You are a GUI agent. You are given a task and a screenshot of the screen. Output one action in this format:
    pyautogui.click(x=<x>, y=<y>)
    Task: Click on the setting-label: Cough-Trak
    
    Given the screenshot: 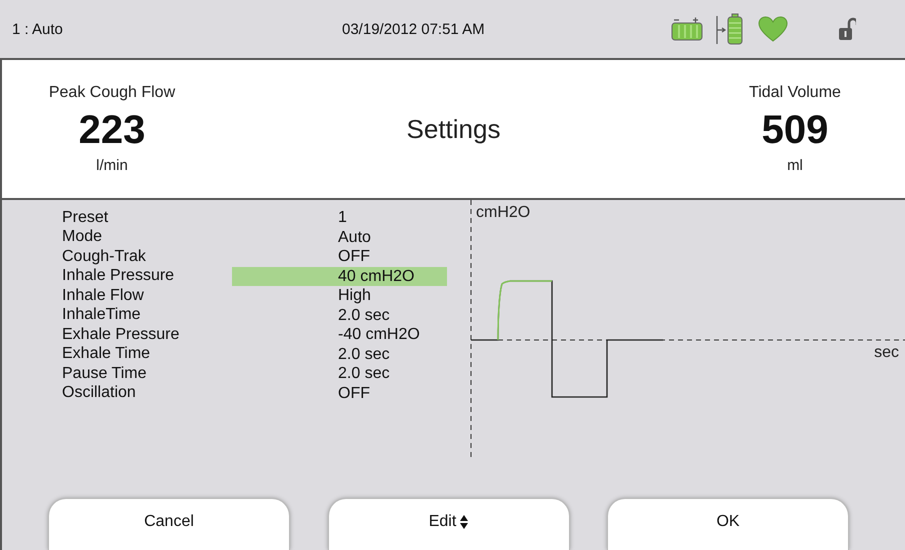 What is the action you would take?
    pyautogui.click(x=104, y=257)
    